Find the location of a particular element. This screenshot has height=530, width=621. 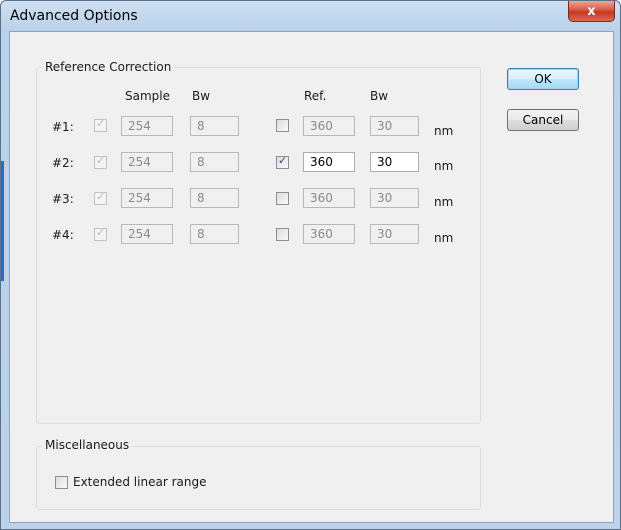

row-1-sample-field: 254 is located at coordinates (147, 126).